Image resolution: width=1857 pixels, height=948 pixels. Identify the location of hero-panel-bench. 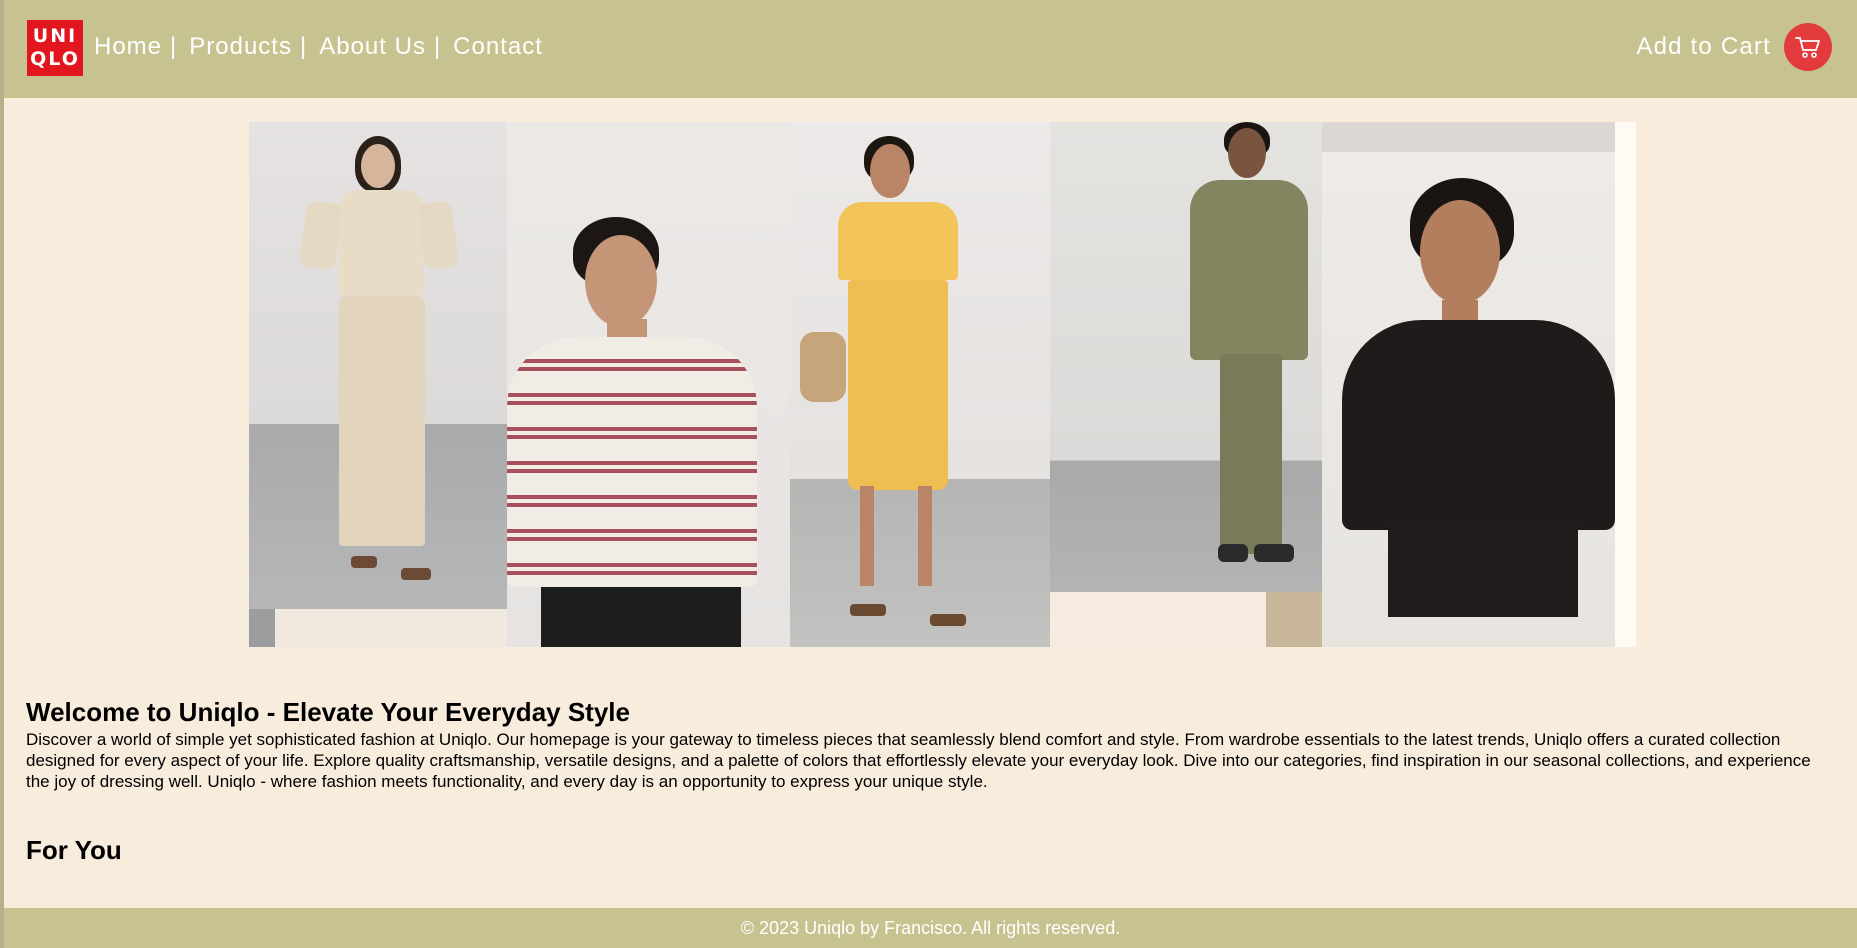
(1294, 619).